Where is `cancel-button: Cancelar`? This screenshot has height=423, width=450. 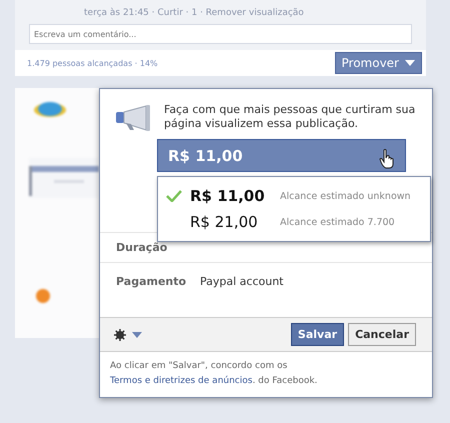
cancel-button: Cancelar is located at coordinates (382, 334).